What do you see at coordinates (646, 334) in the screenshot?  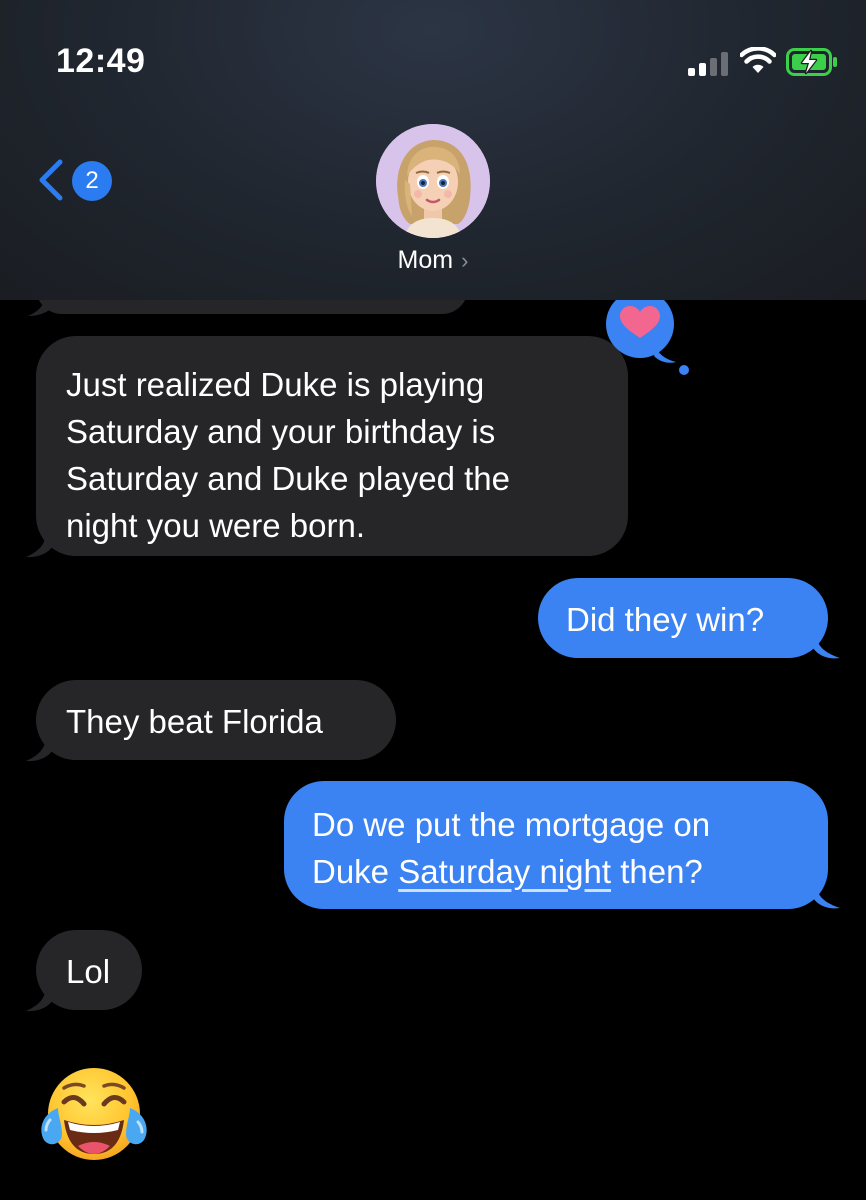 I see `heart-tapback-icon` at bounding box center [646, 334].